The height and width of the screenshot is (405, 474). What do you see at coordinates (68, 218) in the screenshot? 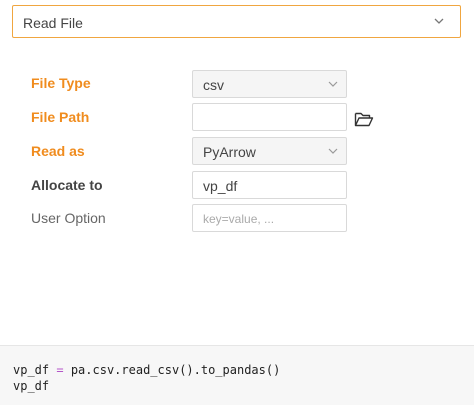
I see `user-option-label: User Option` at bounding box center [68, 218].